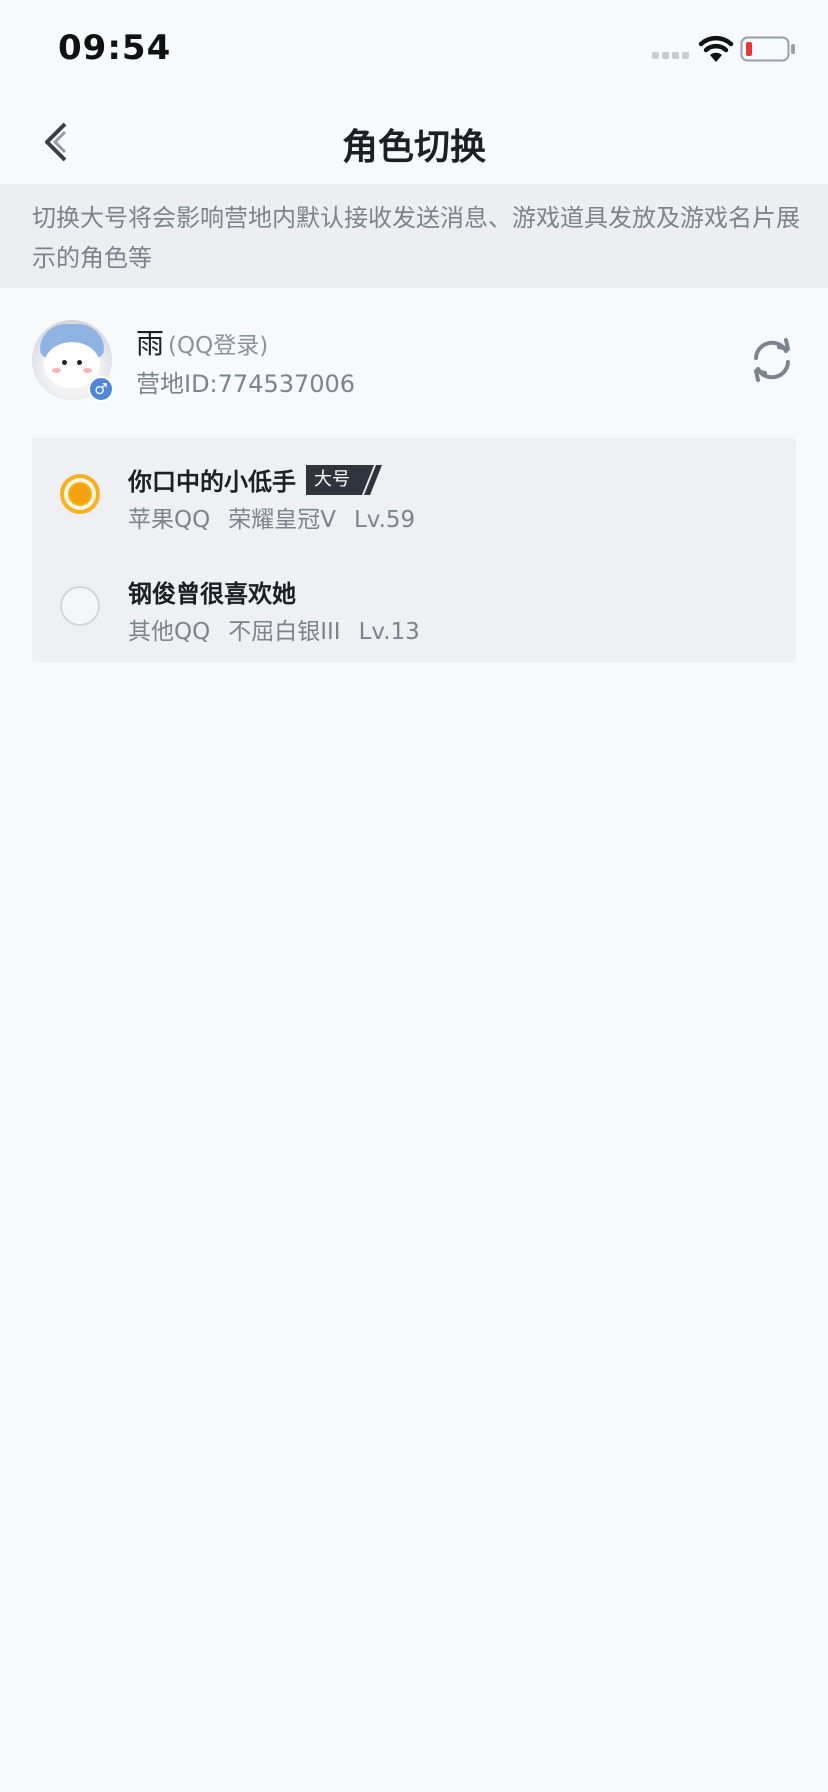 This screenshot has width=828, height=1792. I want to click on role-radio-unselected, so click(80, 606).